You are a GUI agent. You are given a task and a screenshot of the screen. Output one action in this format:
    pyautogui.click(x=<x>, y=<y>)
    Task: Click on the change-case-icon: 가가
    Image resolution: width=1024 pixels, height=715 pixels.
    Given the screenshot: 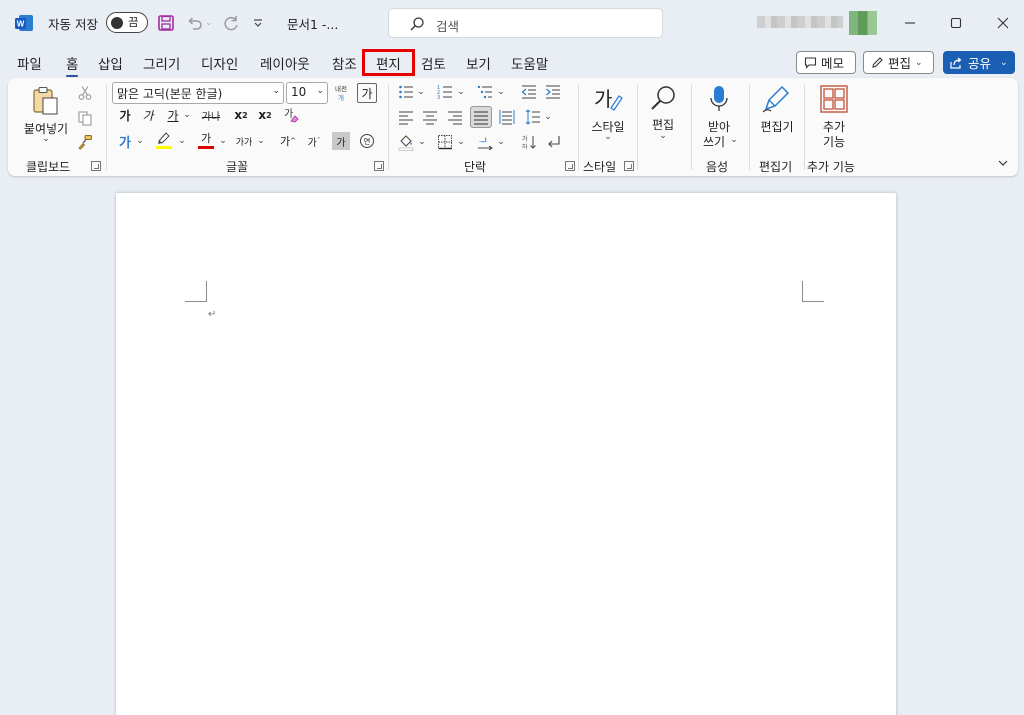 What is the action you would take?
    pyautogui.click(x=244, y=141)
    